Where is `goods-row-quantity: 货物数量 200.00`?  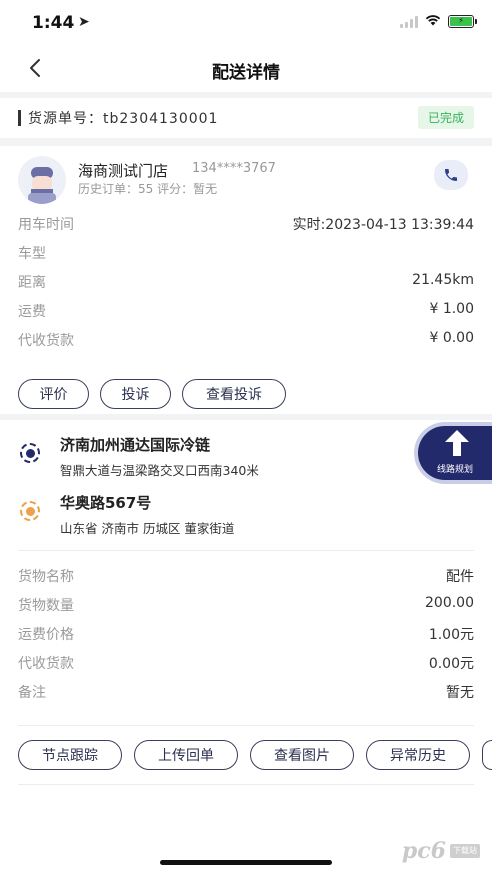 goods-row-quantity: 货物数量 200.00 is located at coordinates (246, 605).